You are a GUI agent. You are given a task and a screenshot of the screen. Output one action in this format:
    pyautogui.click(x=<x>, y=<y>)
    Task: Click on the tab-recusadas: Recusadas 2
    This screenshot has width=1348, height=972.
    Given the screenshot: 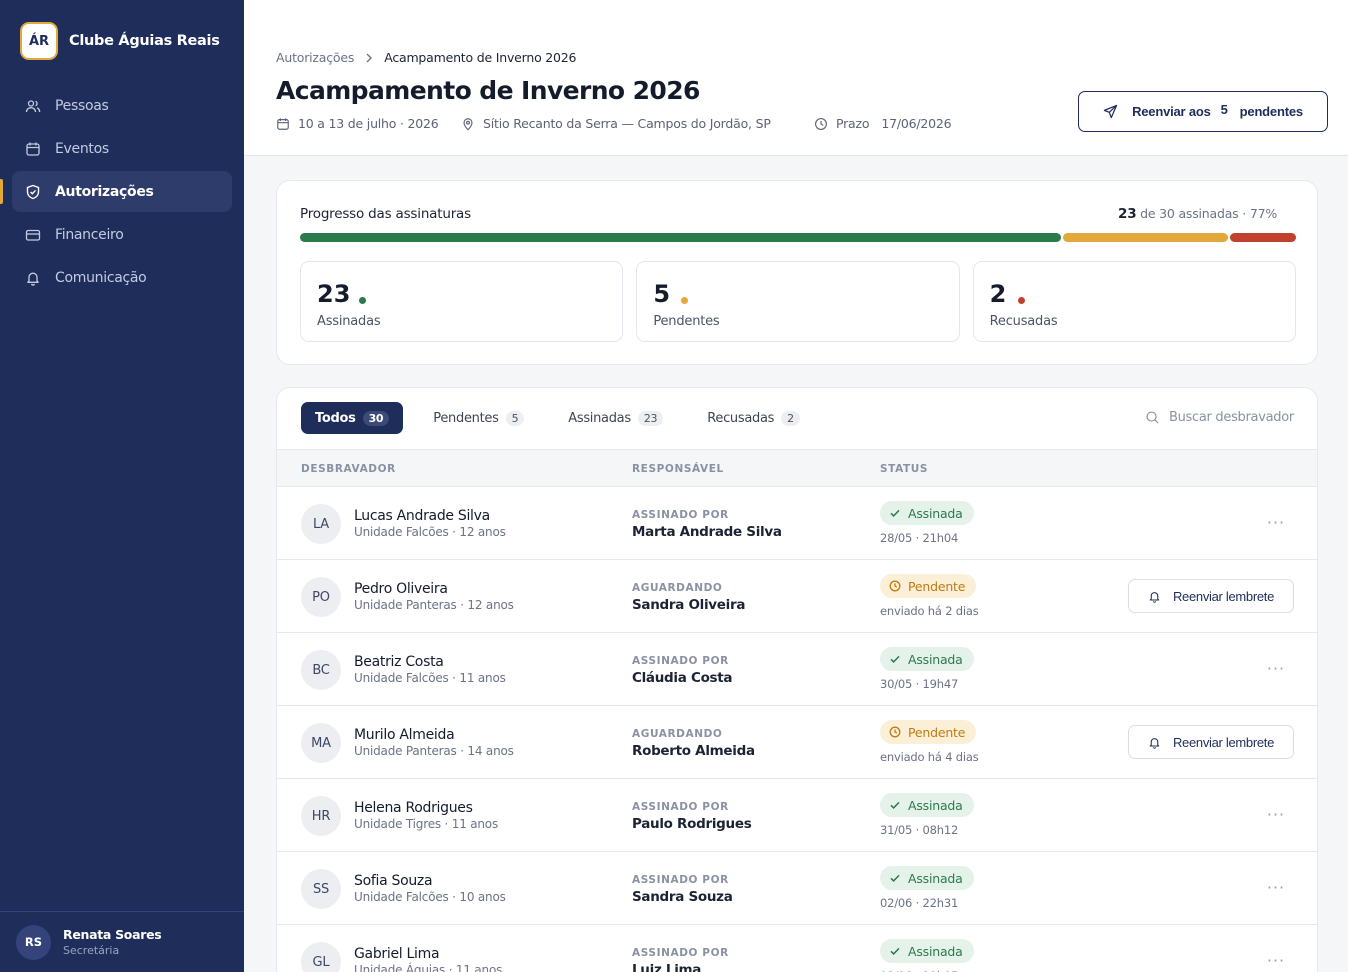 What is the action you would take?
    pyautogui.click(x=753, y=418)
    